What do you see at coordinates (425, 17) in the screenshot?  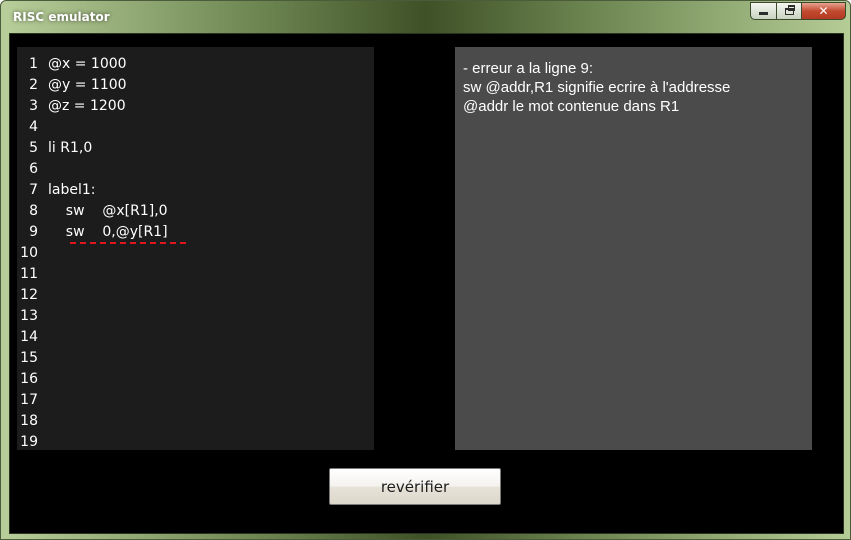 I see `title-bar: RISC emulator ✕` at bounding box center [425, 17].